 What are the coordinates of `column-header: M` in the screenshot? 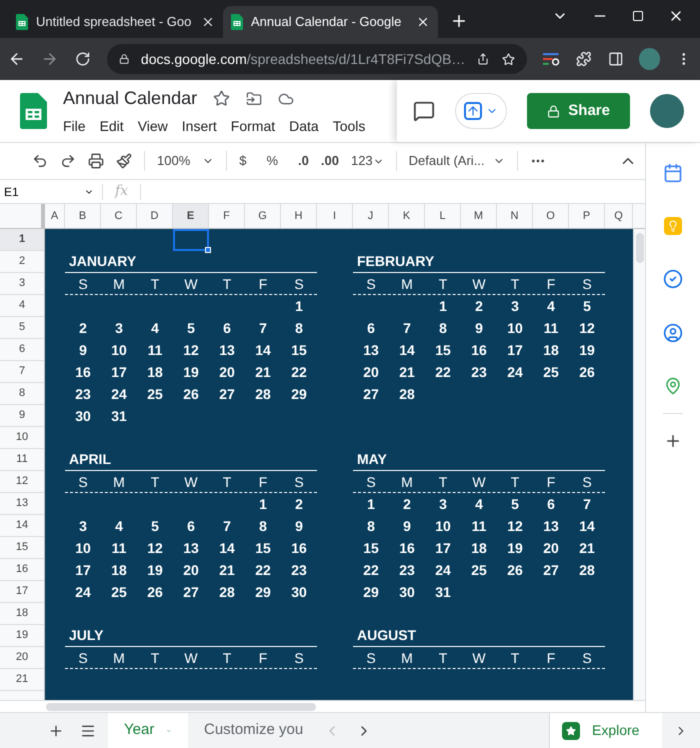 It's located at (479, 216).